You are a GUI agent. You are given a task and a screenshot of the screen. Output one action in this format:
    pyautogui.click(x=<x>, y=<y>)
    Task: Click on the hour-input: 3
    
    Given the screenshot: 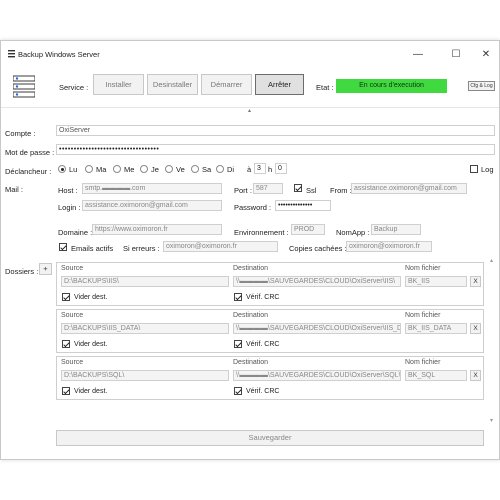 What is the action you would take?
    pyautogui.click(x=260, y=168)
    